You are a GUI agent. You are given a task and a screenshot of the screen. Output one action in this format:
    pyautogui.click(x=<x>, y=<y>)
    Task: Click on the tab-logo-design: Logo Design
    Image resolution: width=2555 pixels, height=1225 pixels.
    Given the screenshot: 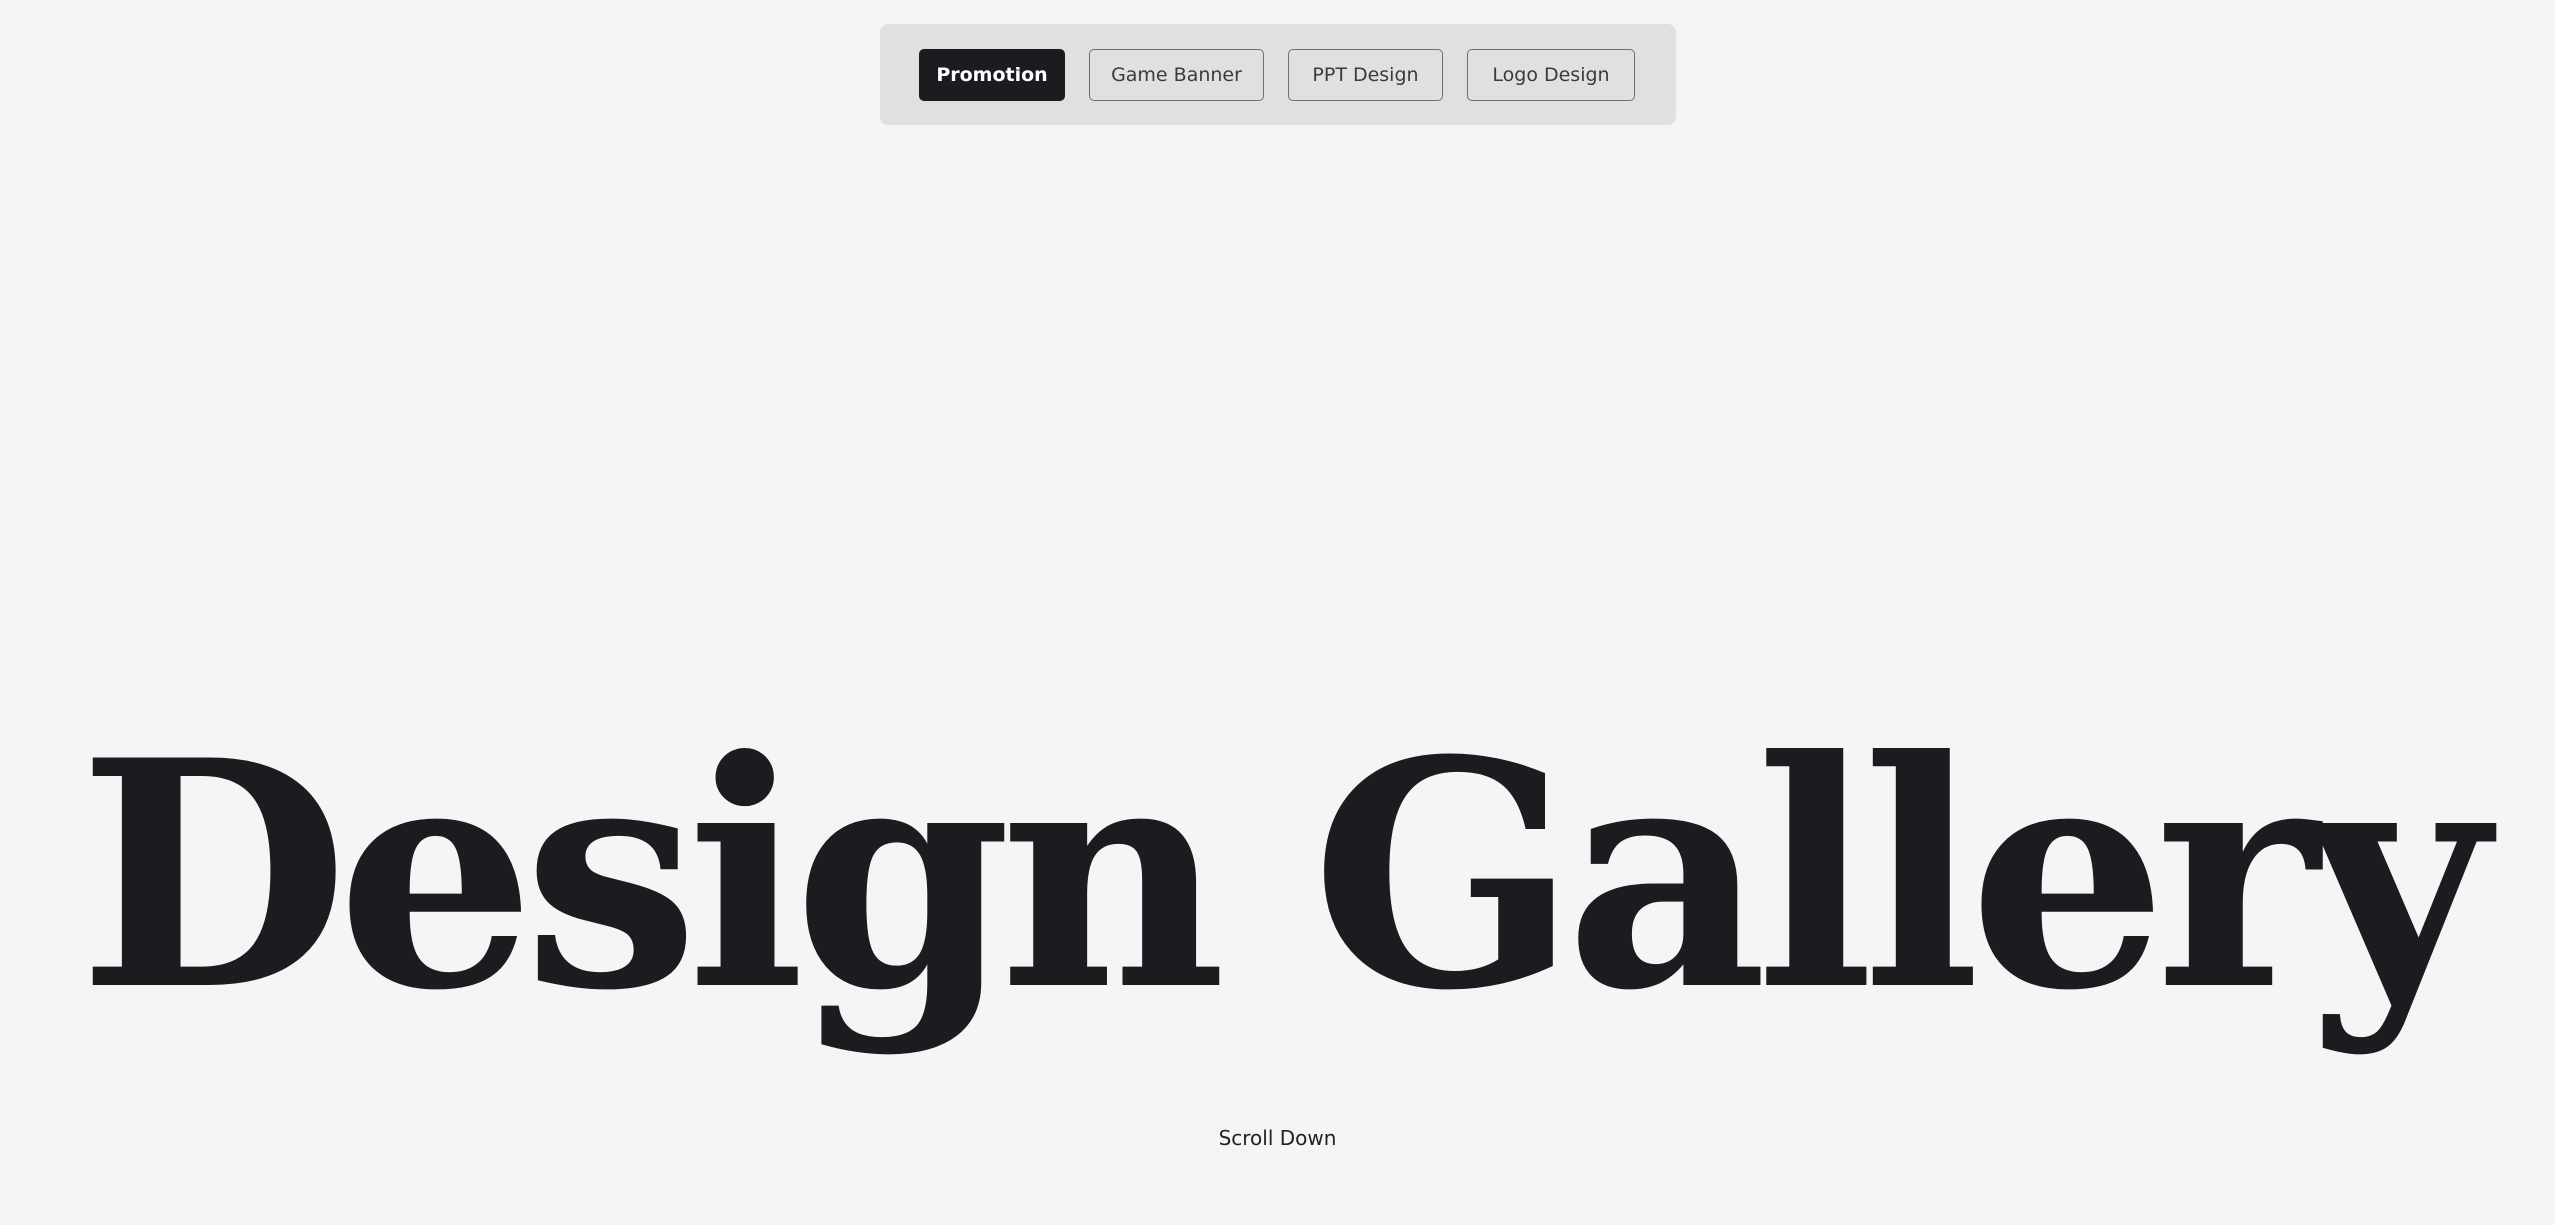 What is the action you would take?
    pyautogui.click(x=1551, y=74)
    